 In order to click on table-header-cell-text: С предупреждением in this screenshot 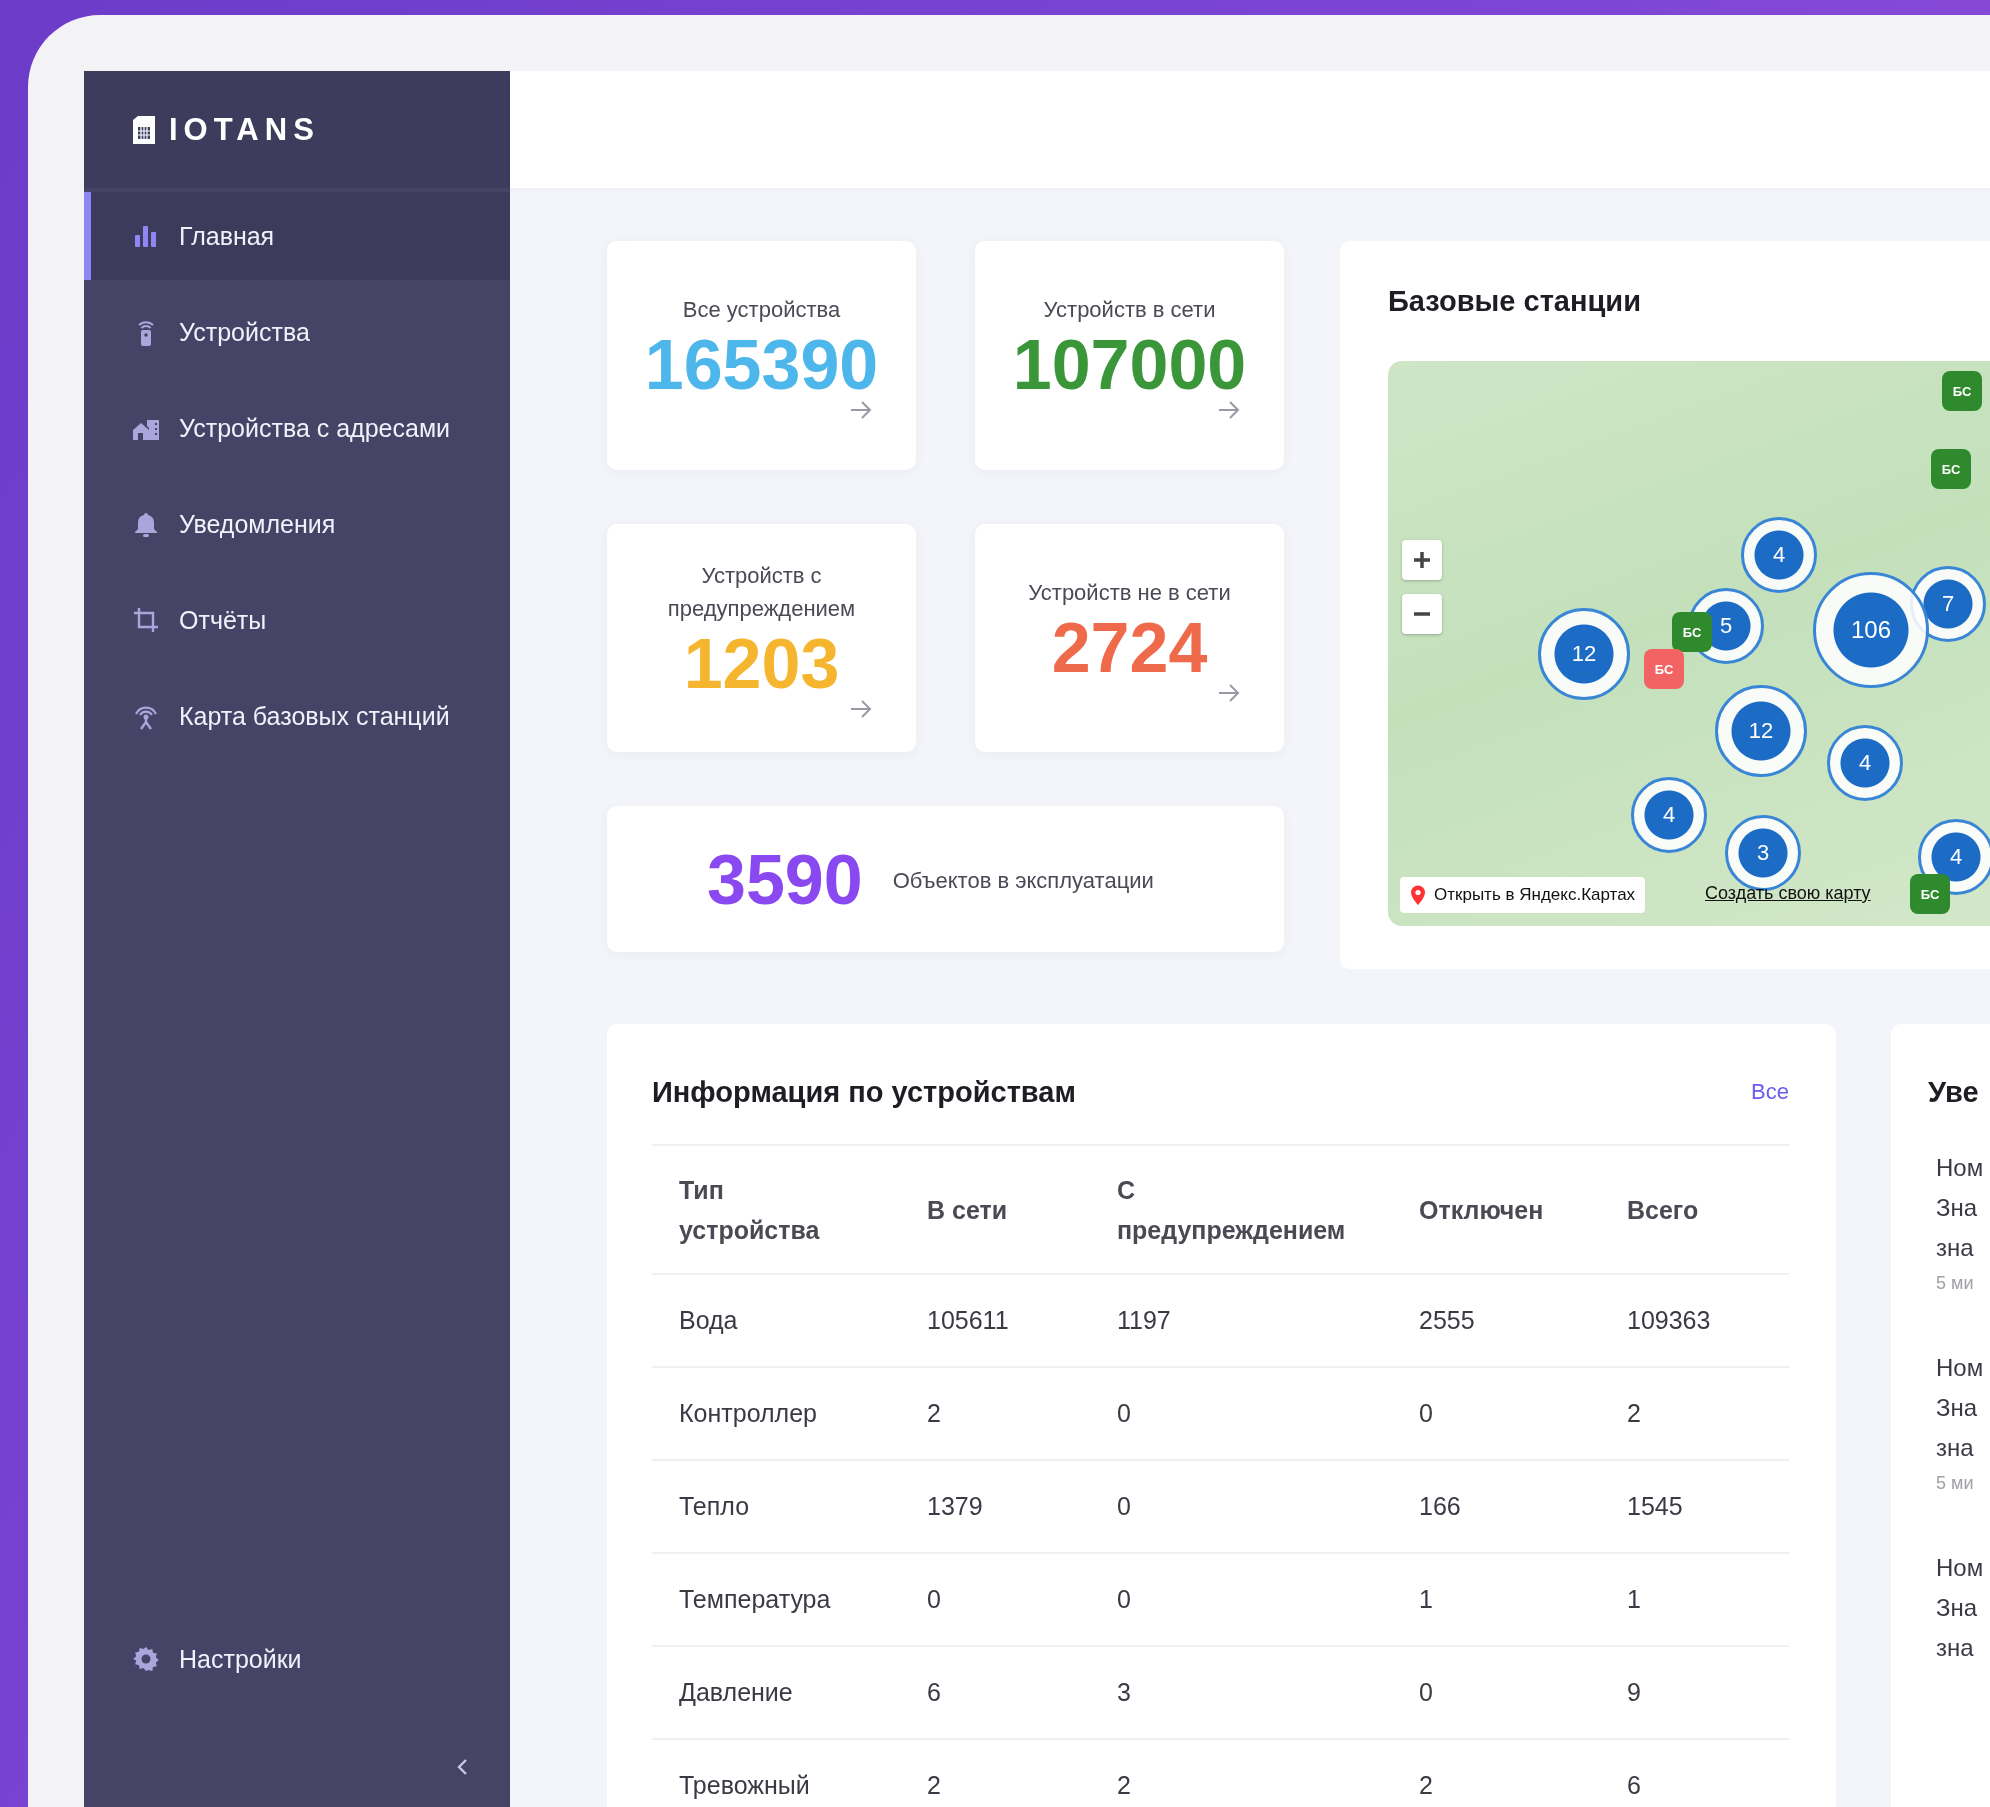, I will do `click(1232, 1210)`.